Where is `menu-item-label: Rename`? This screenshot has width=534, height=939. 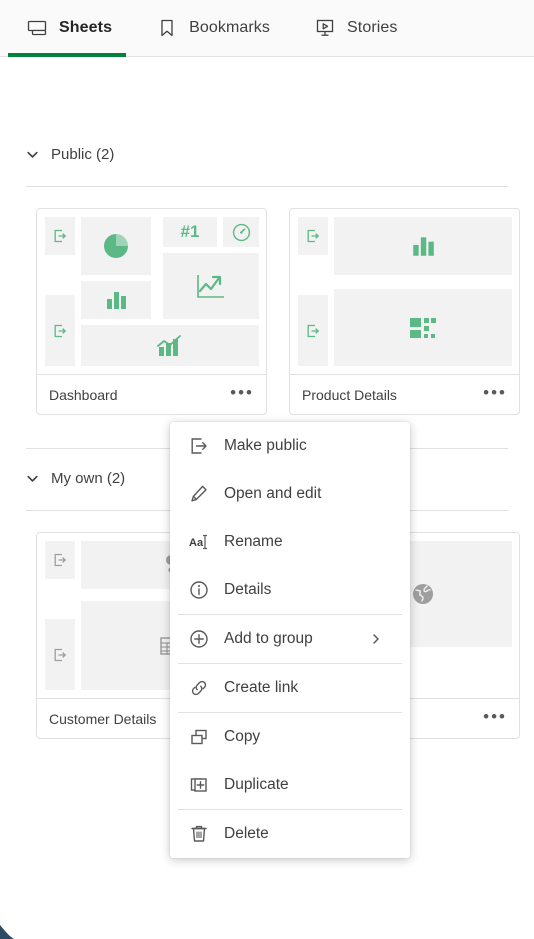
menu-item-label: Rename is located at coordinates (253, 541).